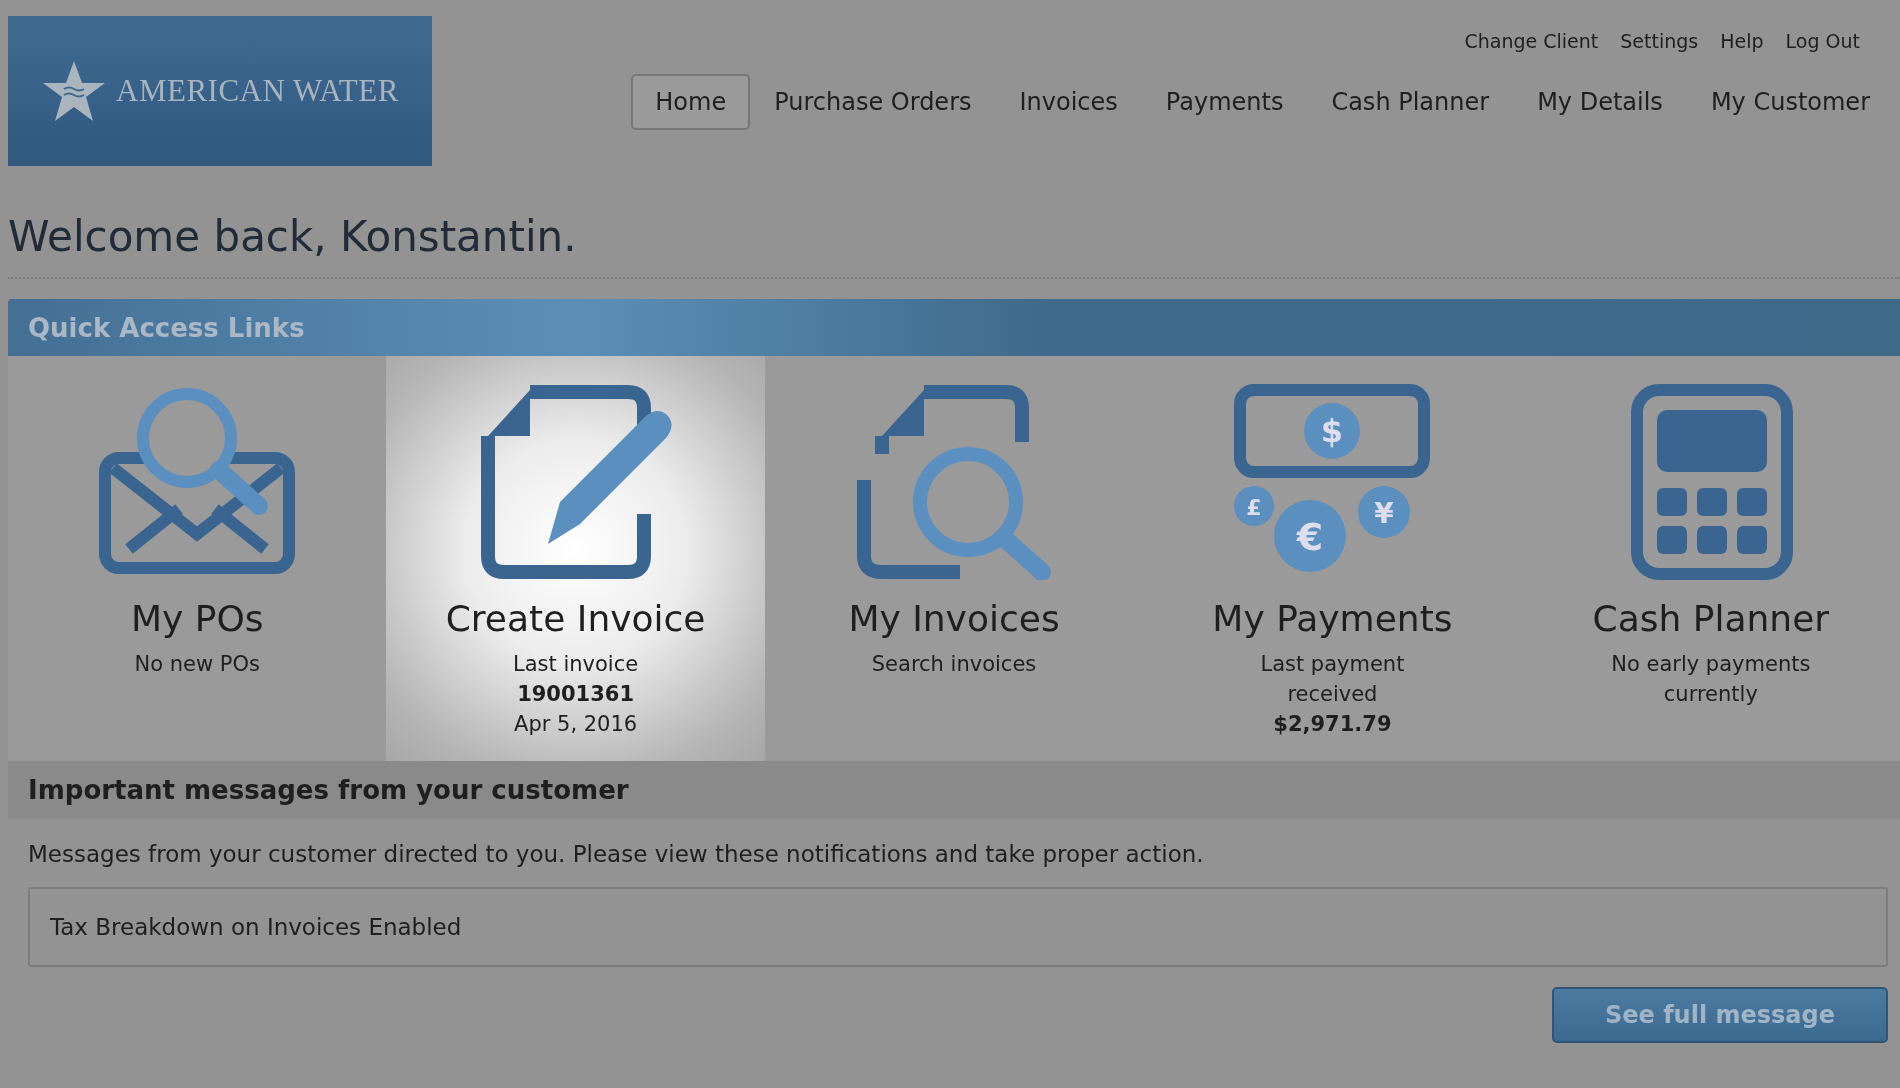 The image size is (1900, 1088). I want to click on top-link: Change Client, so click(1531, 41).